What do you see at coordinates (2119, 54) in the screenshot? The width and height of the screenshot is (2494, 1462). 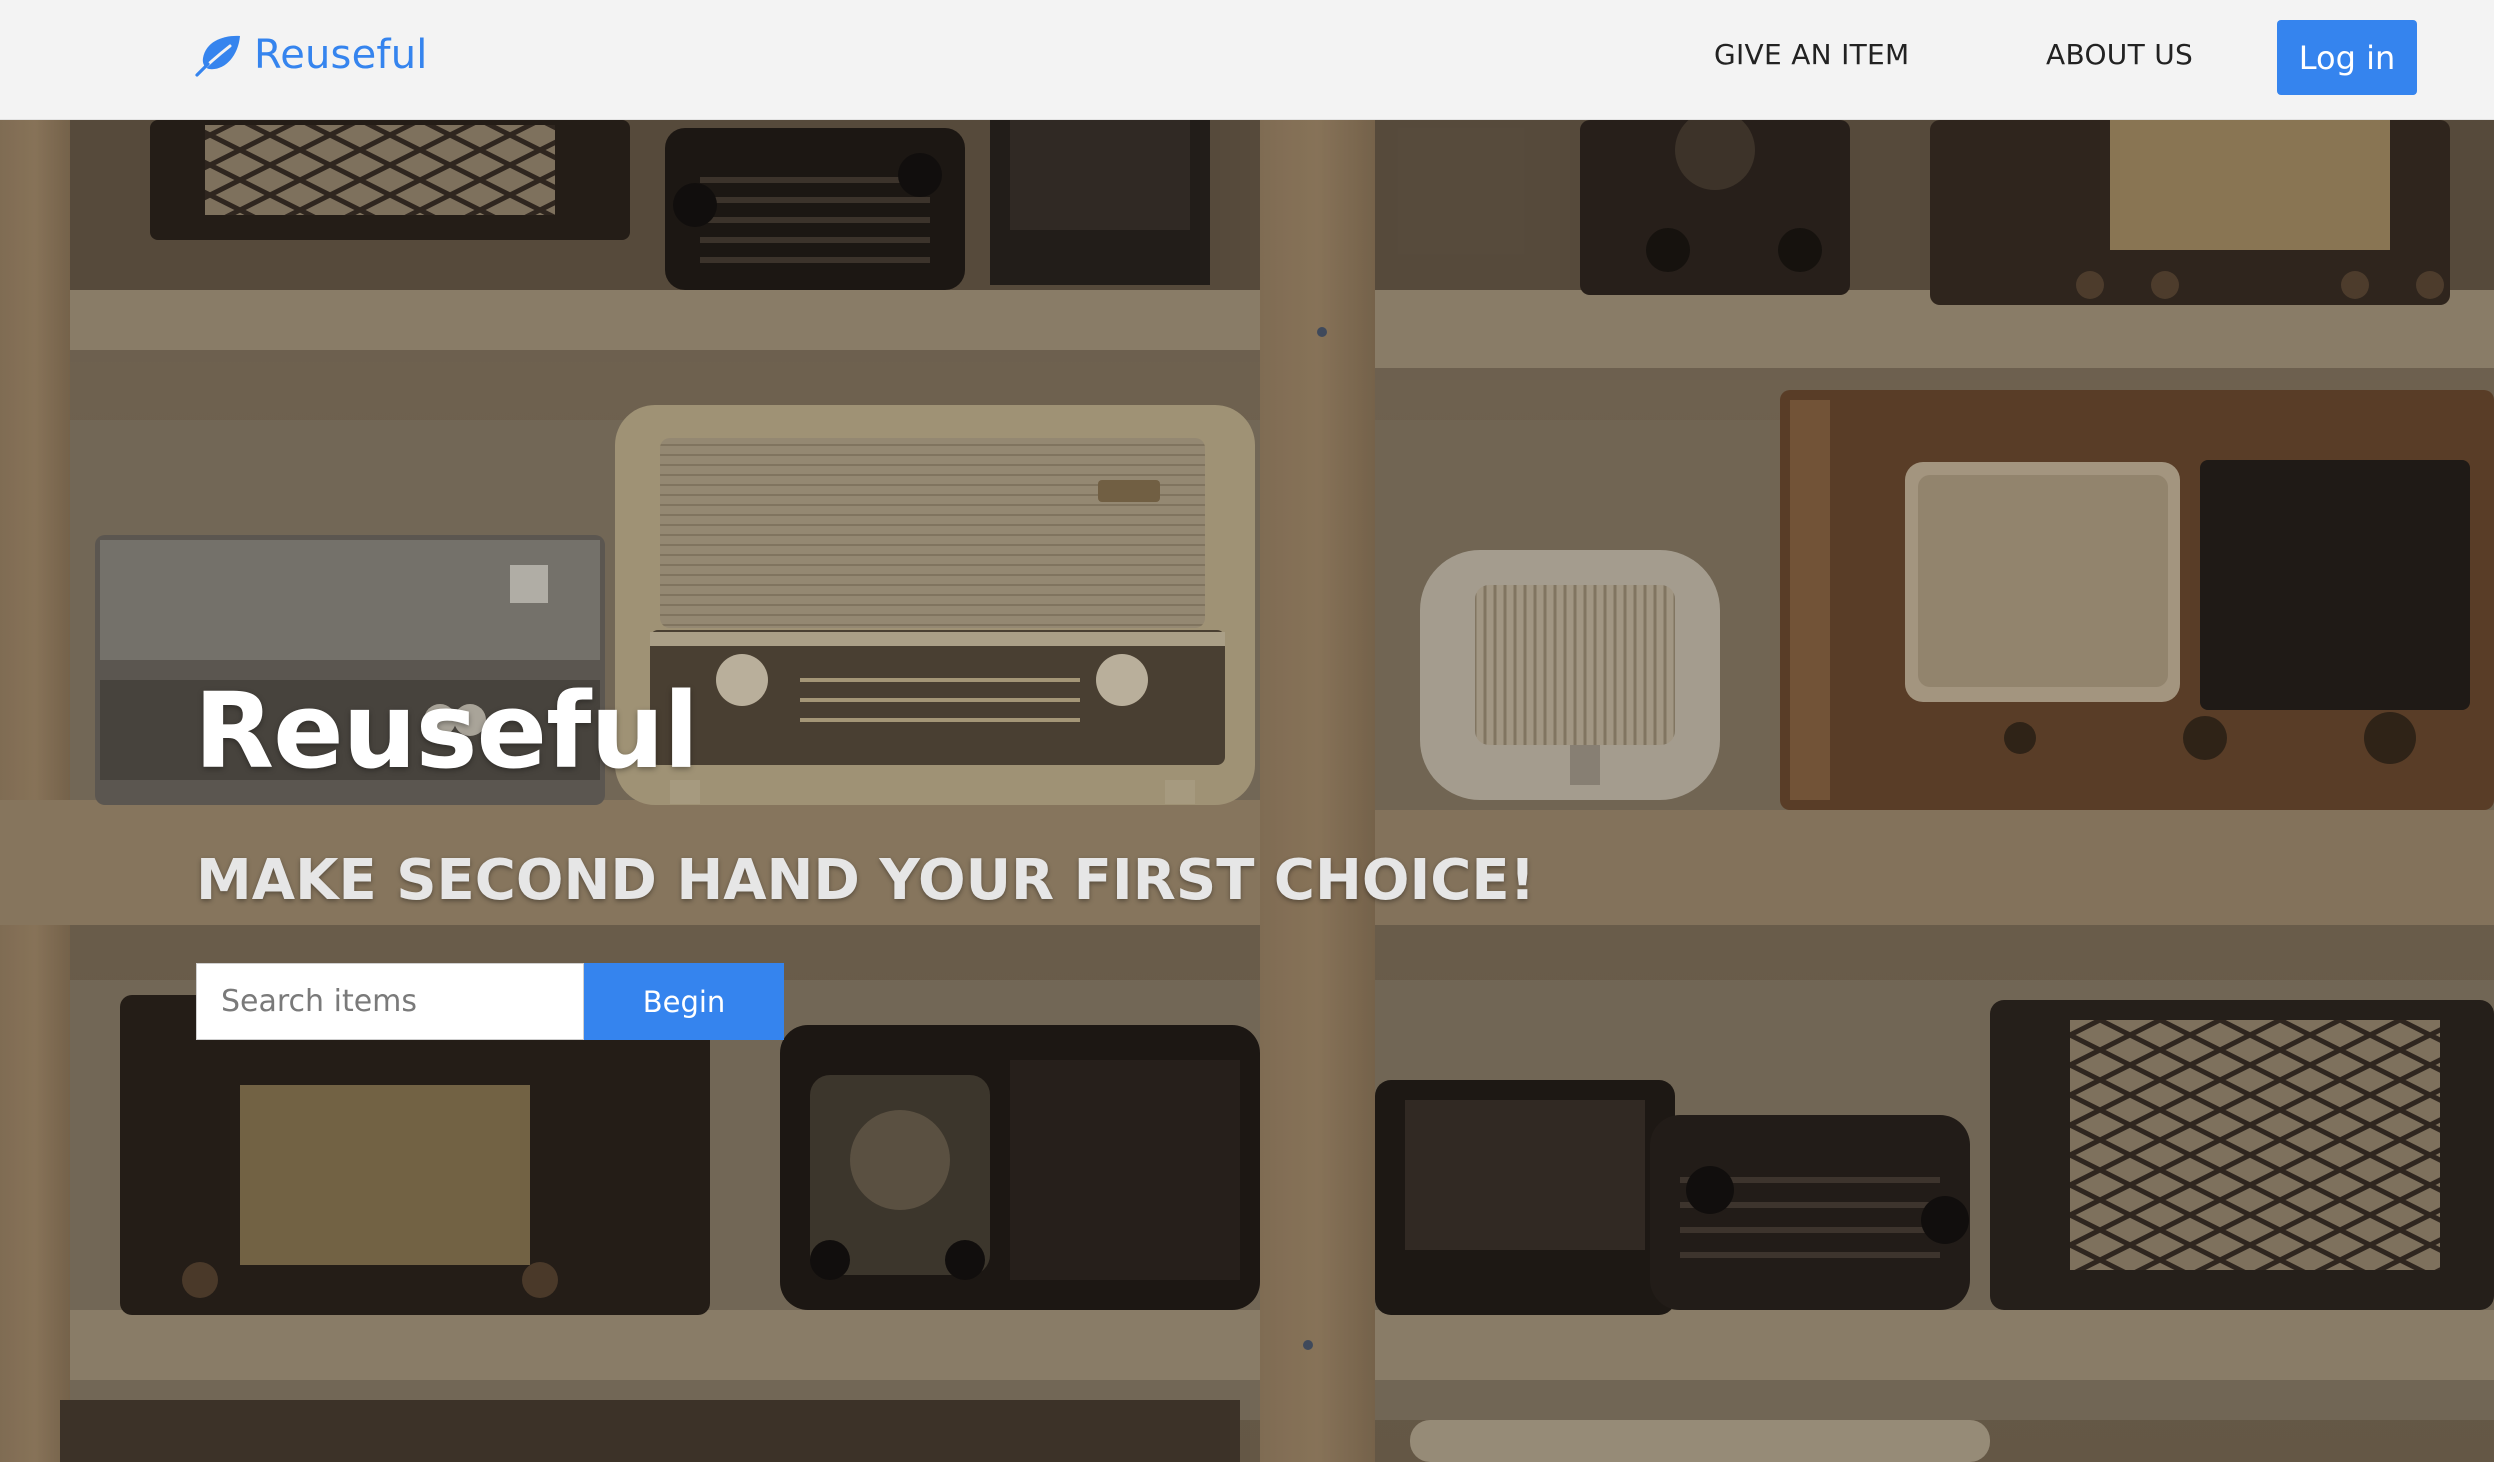 I see `nav-about-us: ABOUT US` at bounding box center [2119, 54].